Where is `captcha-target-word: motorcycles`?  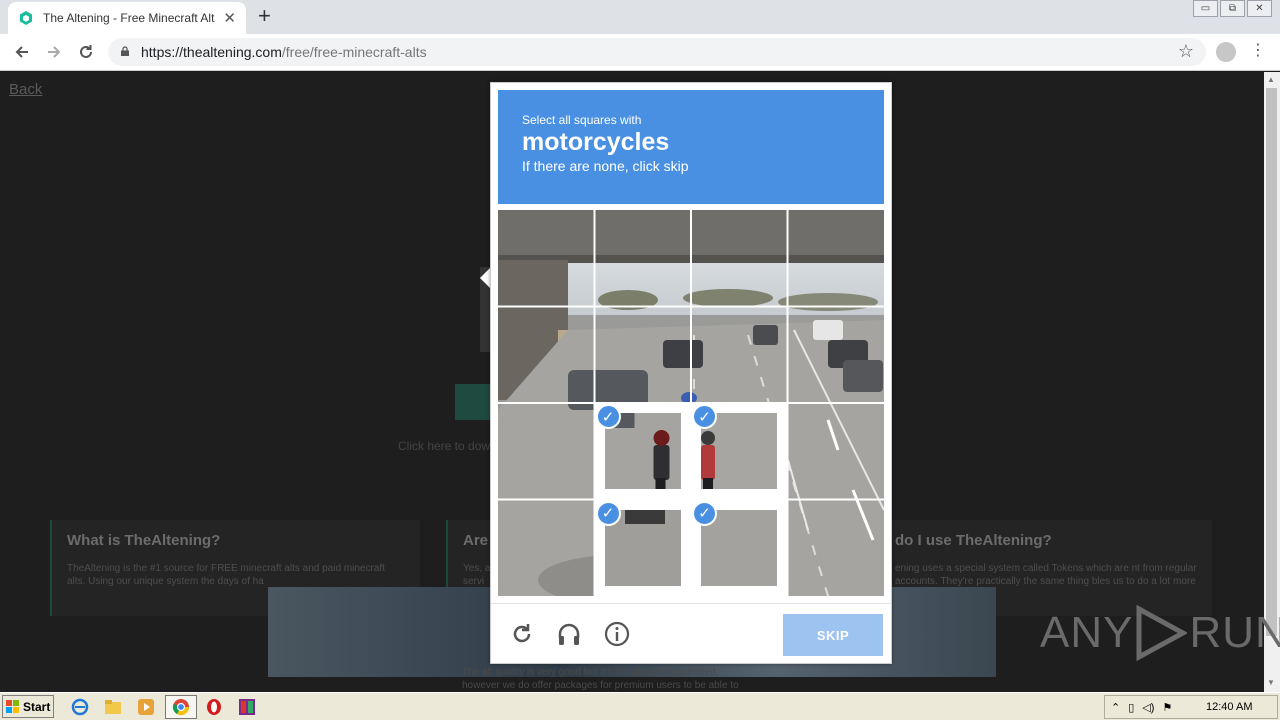 captcha-target-word: motorcycles is located at coordinates (596, 142).